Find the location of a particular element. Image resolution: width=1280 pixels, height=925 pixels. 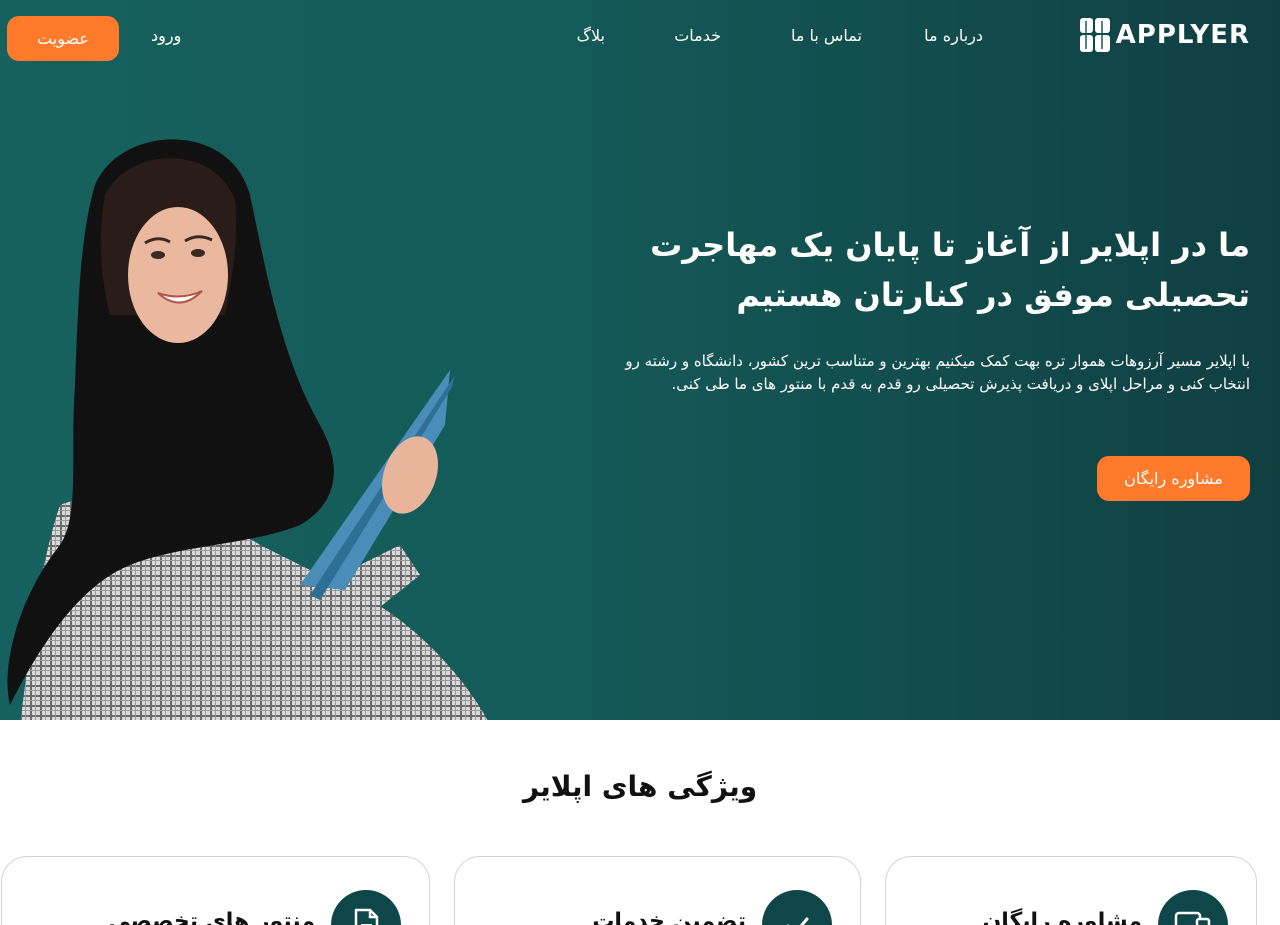

feature-card-expert-mentors: منتور های تخصصی is located at coordinates (215, 890).